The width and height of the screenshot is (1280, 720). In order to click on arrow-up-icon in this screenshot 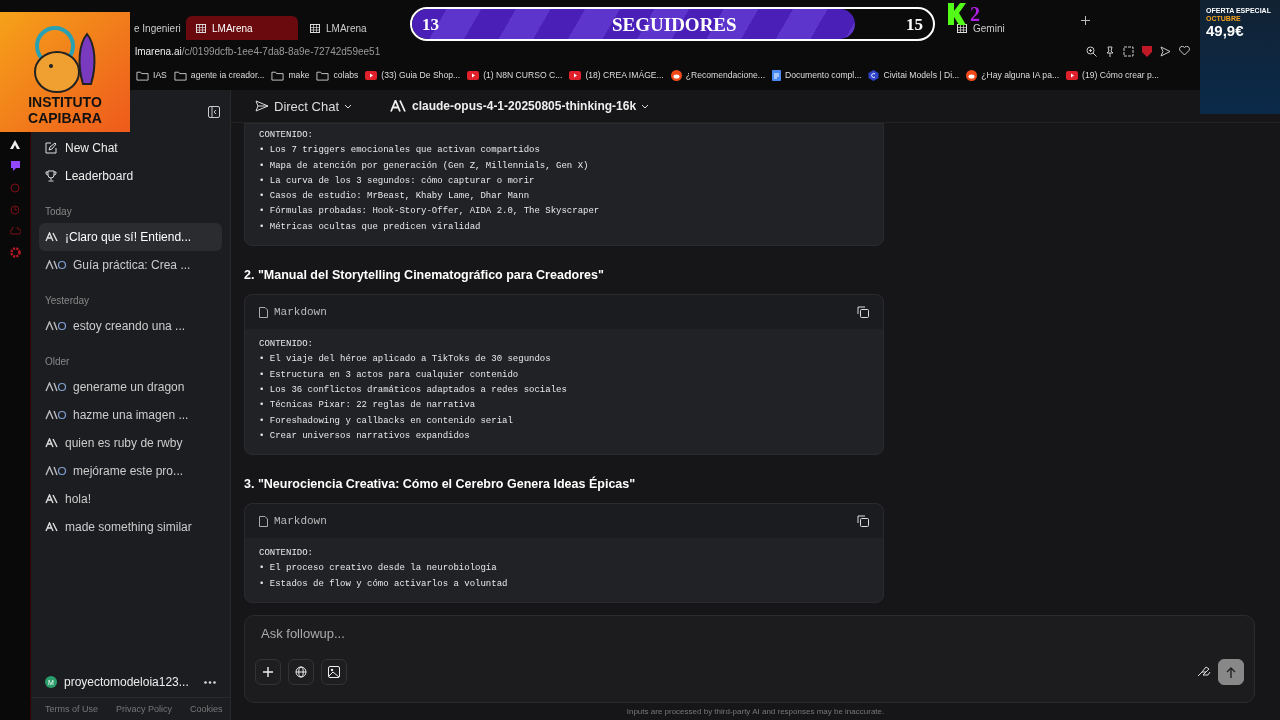, I will do `click(1231, 672)`.